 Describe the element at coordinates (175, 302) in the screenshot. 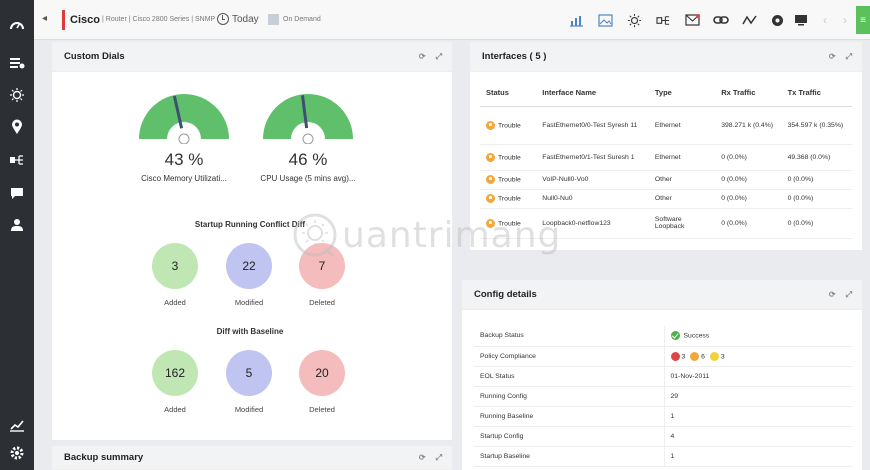

I see `startup-added-label: Added` at that location.